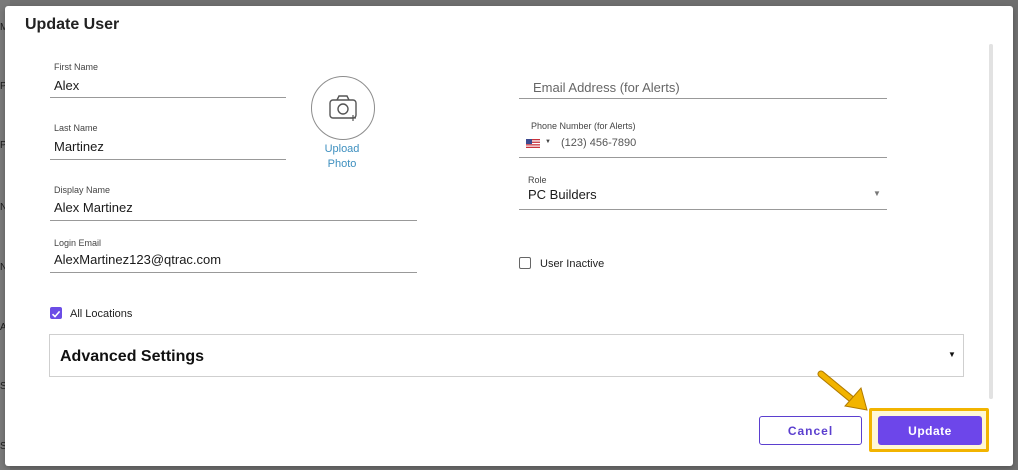 The image size is (1018, 470). I want to click on user-inactive-checkbox, so click(525, 263).